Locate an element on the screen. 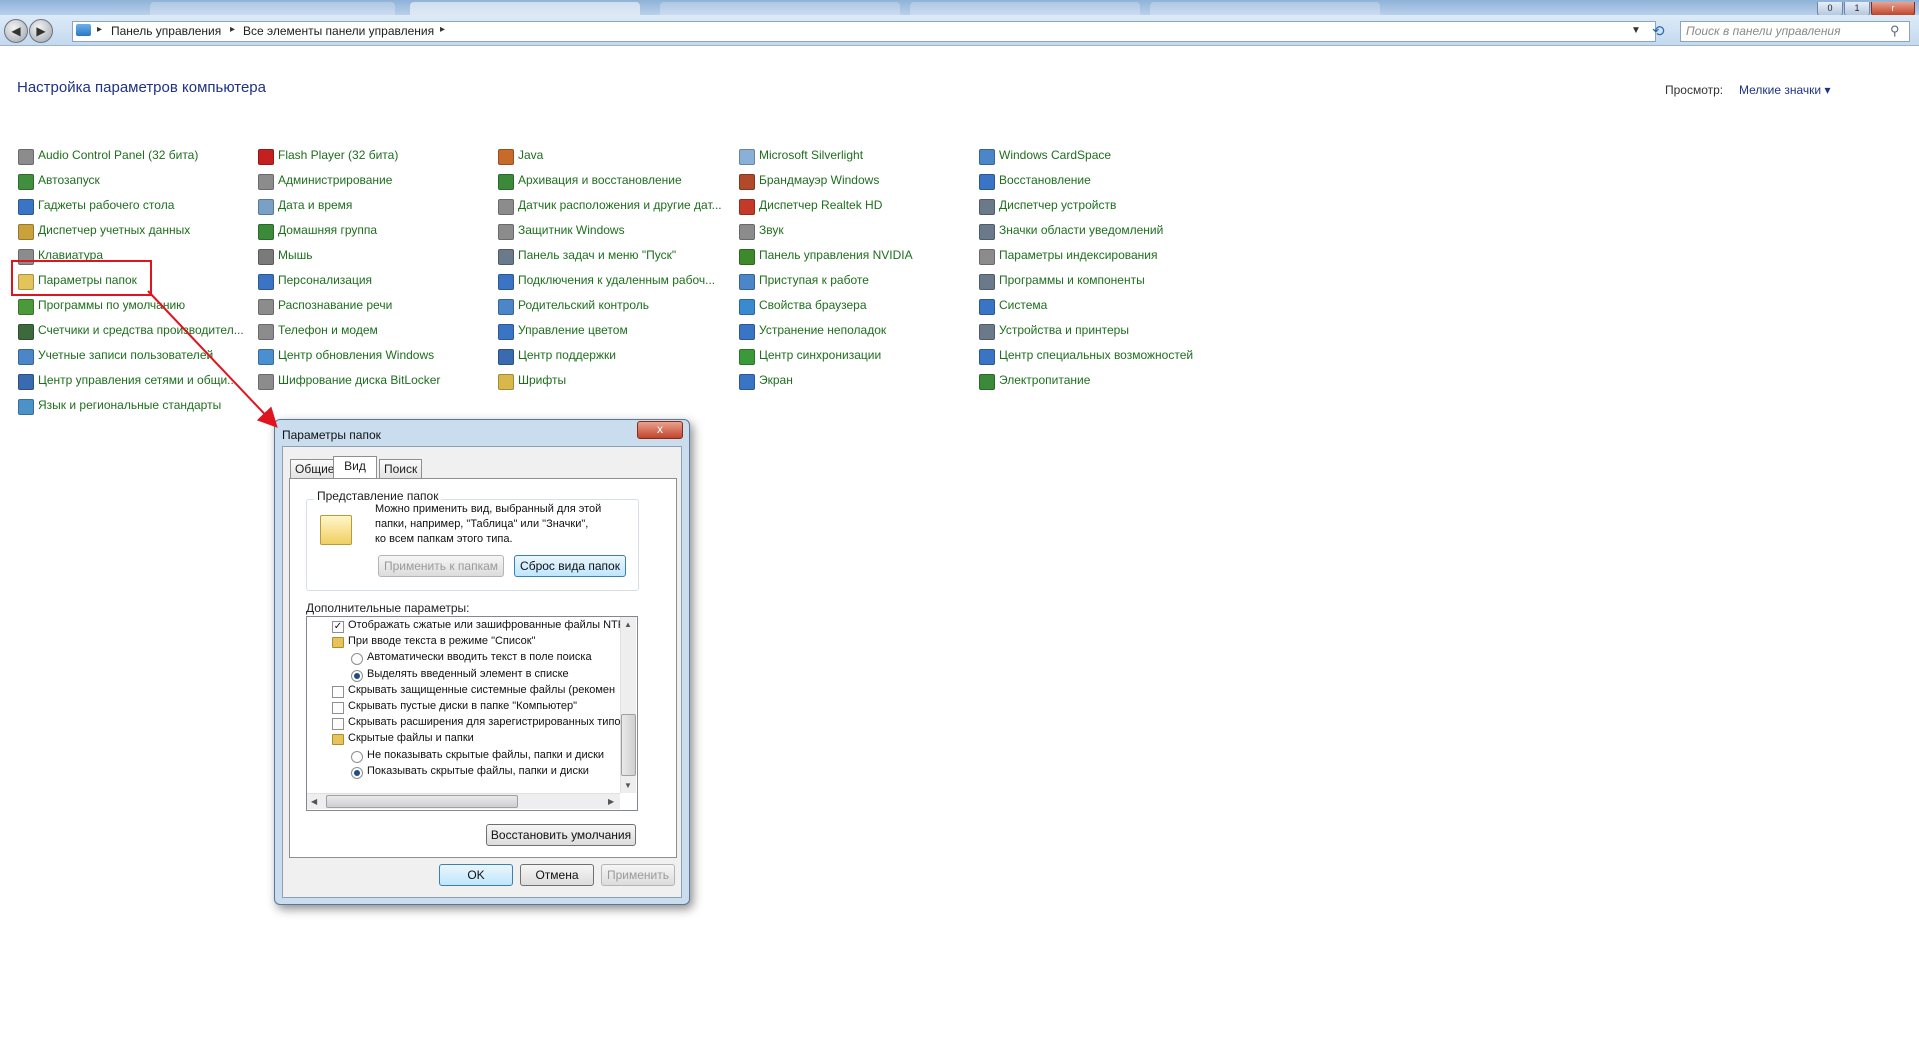 This screenshot has width=1919, height=1040. control-panel-item-label: Диспетчер Realtek HD is located at coordinates (821, 205).